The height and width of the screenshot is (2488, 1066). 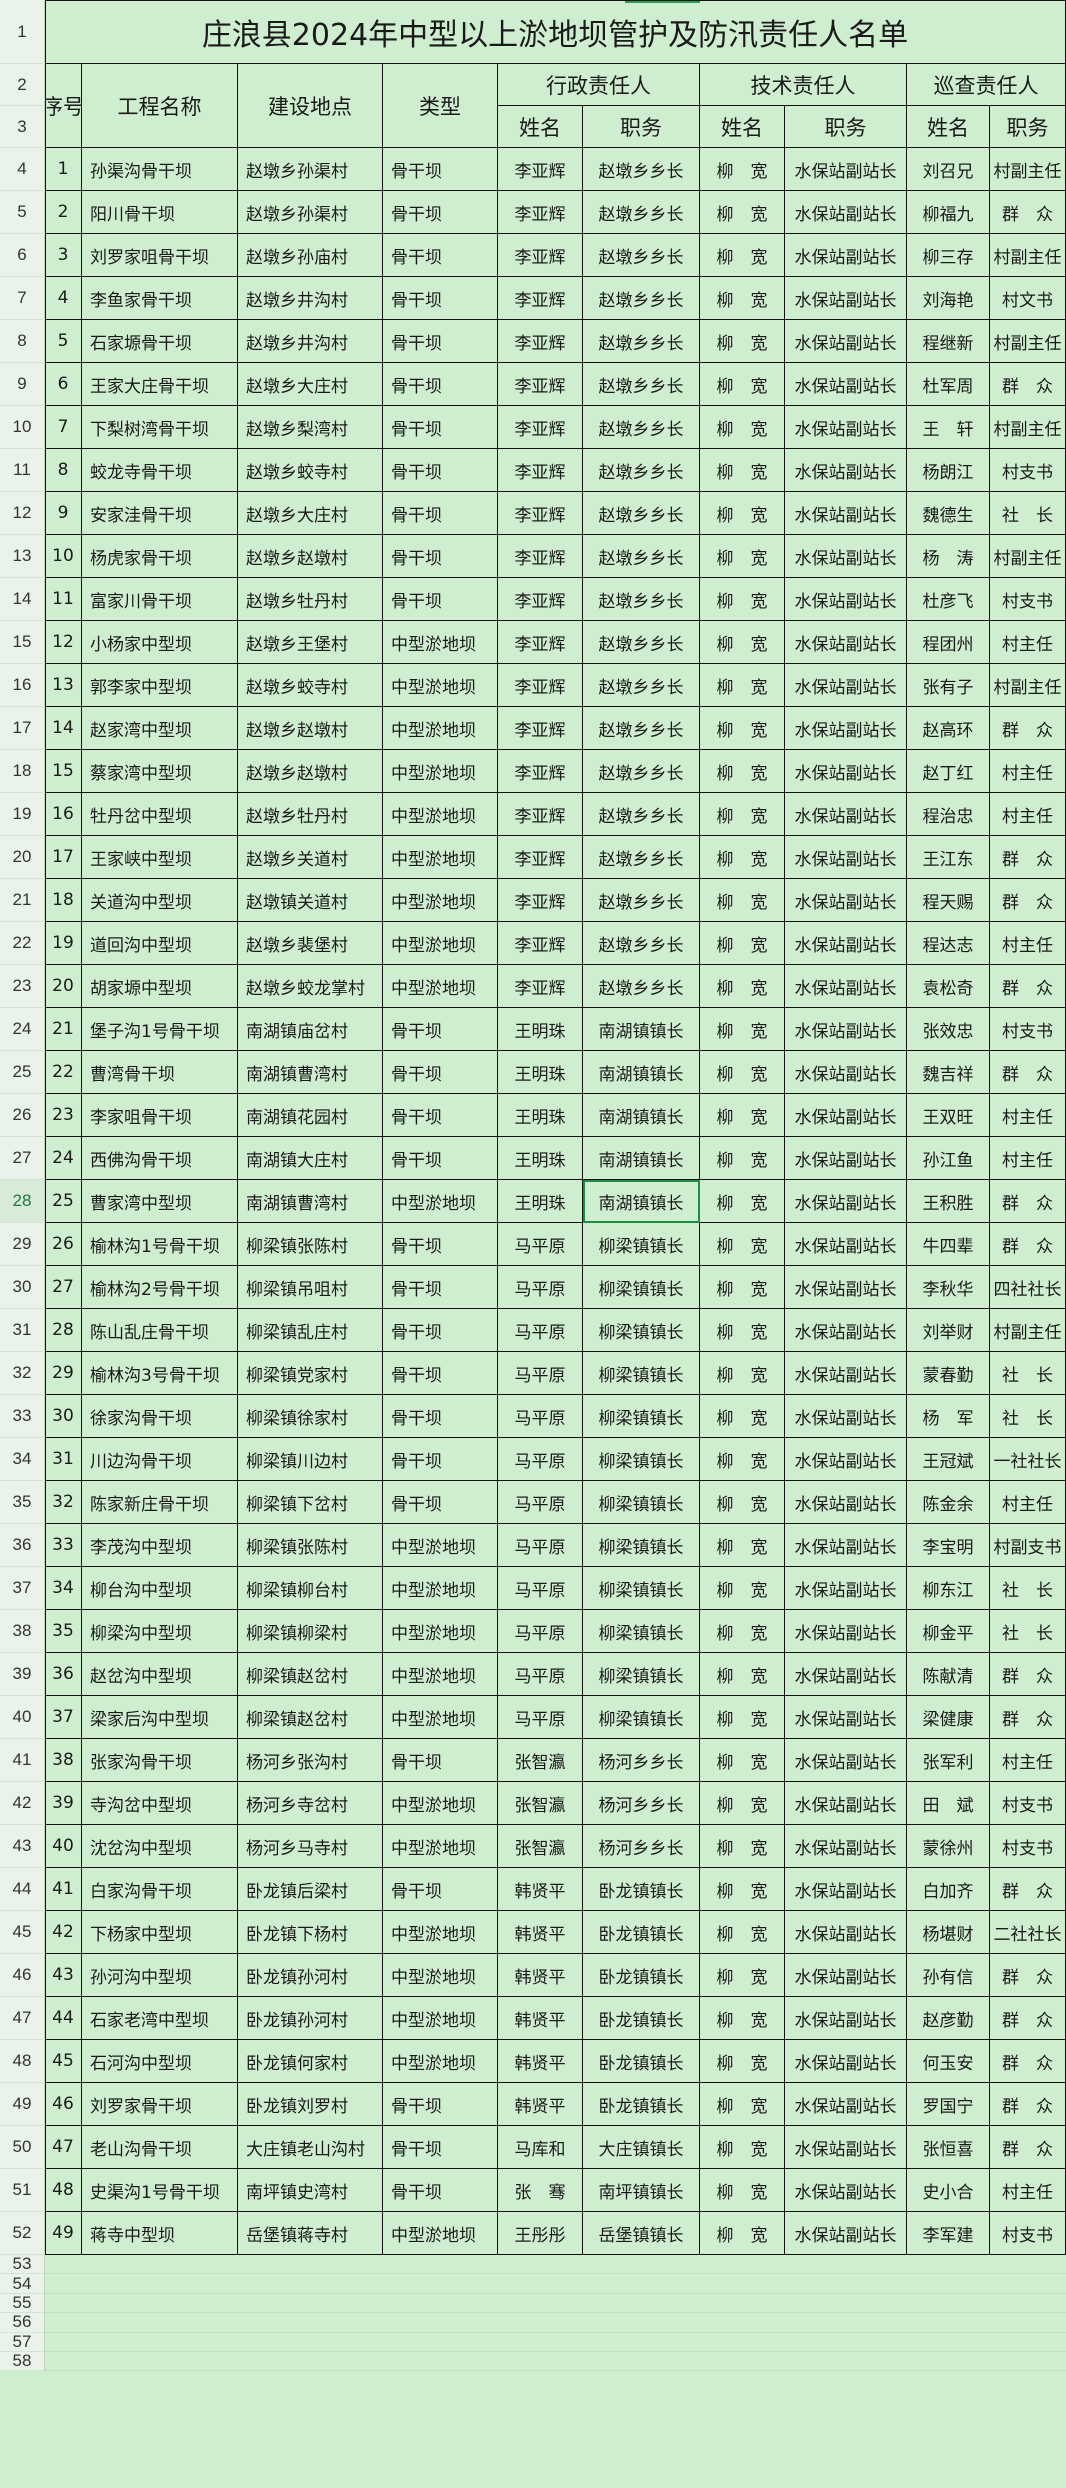 I want to click on cell-admin-position: 卧龙镇镇长, so click(x=641, y=1889).